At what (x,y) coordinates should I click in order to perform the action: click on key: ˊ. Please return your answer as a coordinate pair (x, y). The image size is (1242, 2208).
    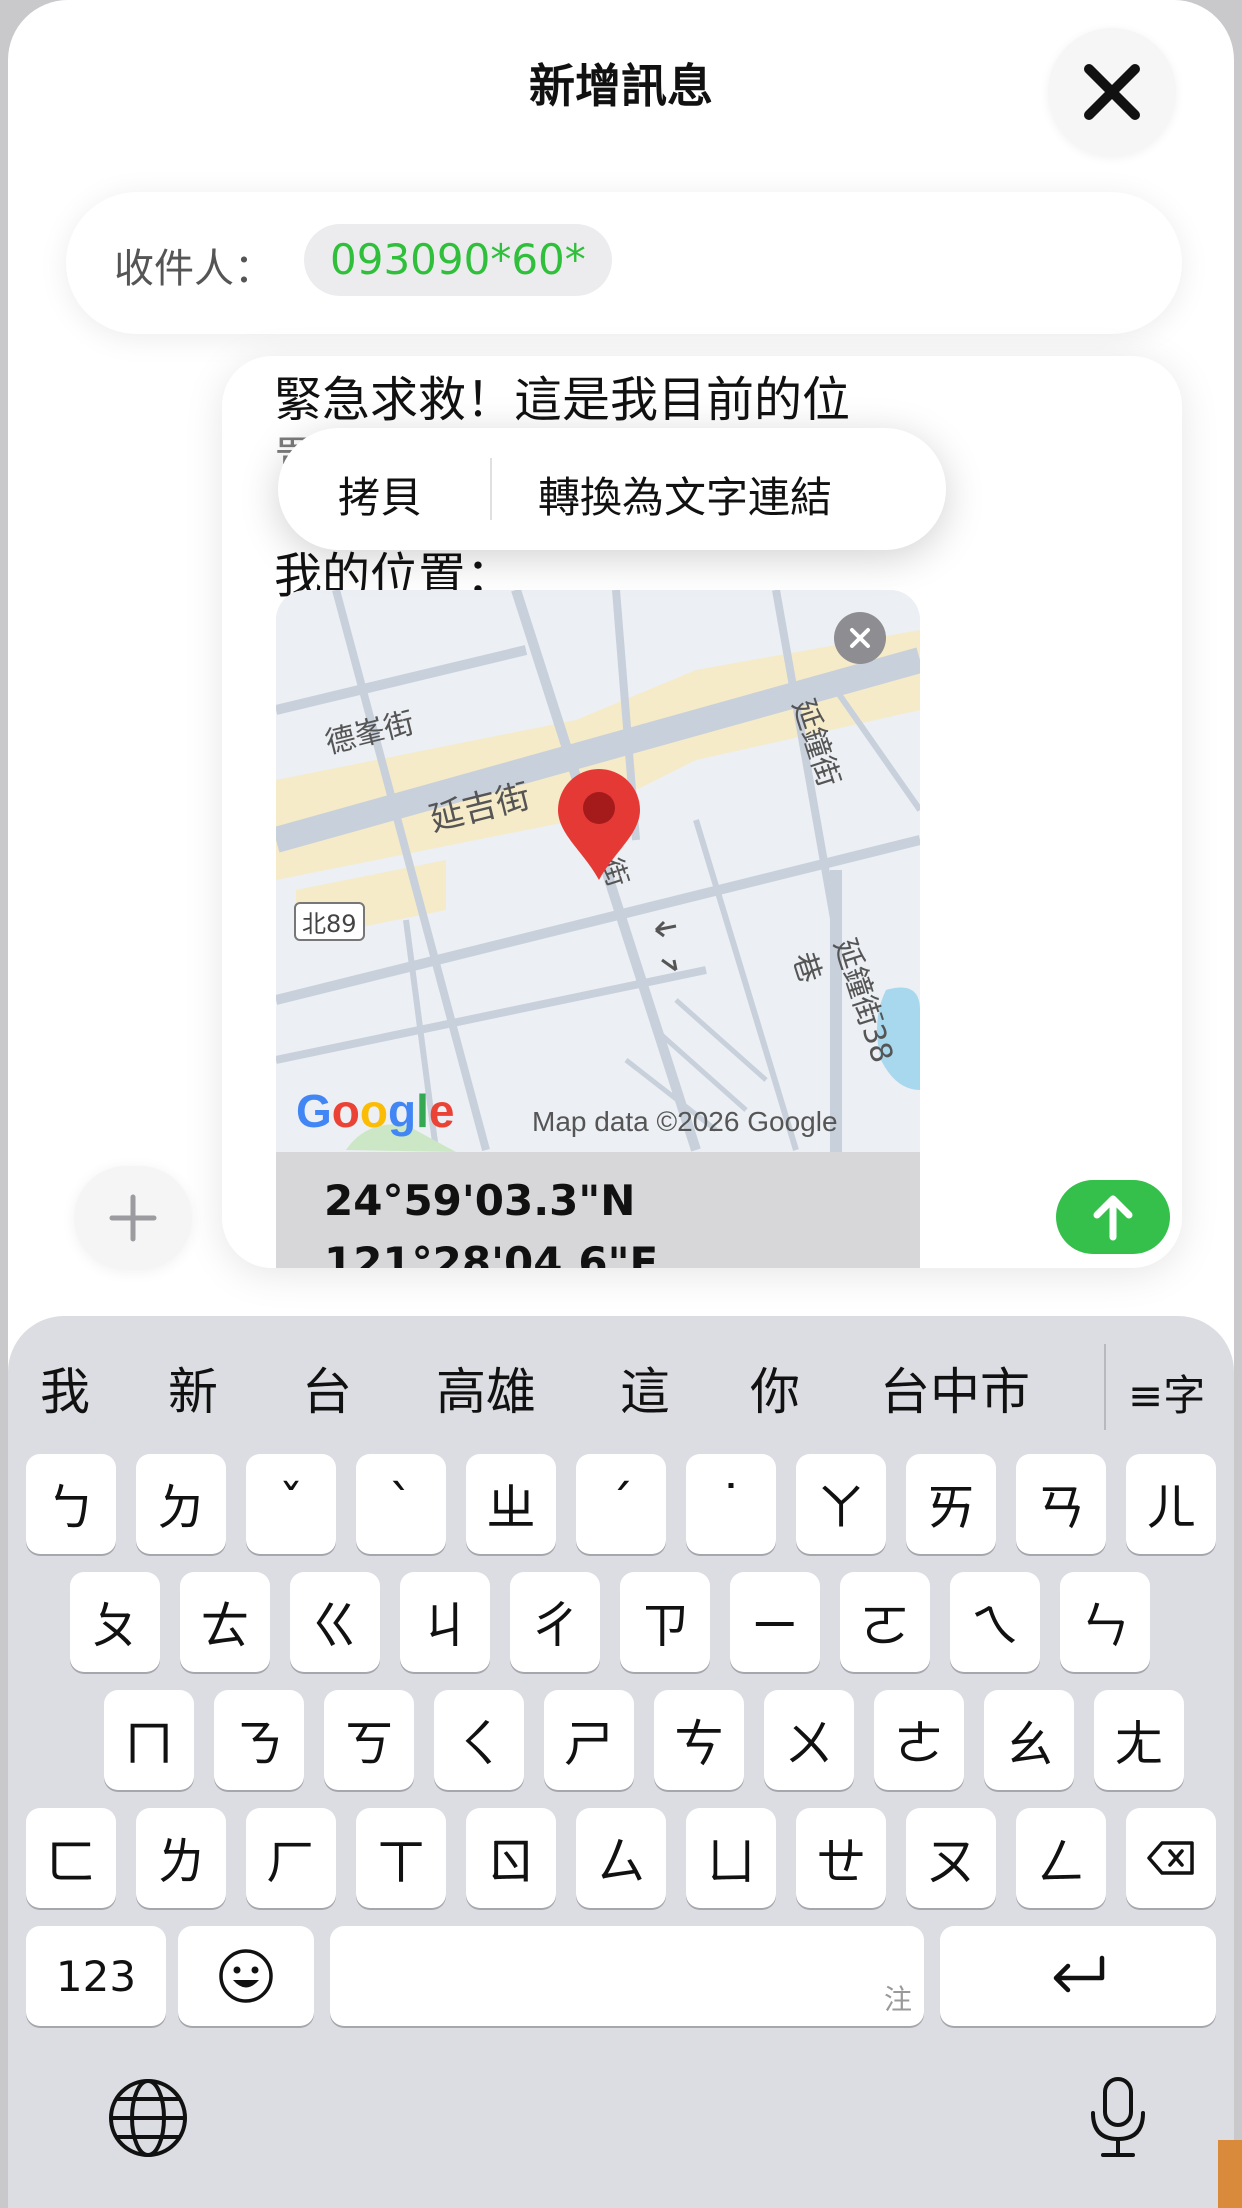
    Looking at the image, I should click on (621, 1504).